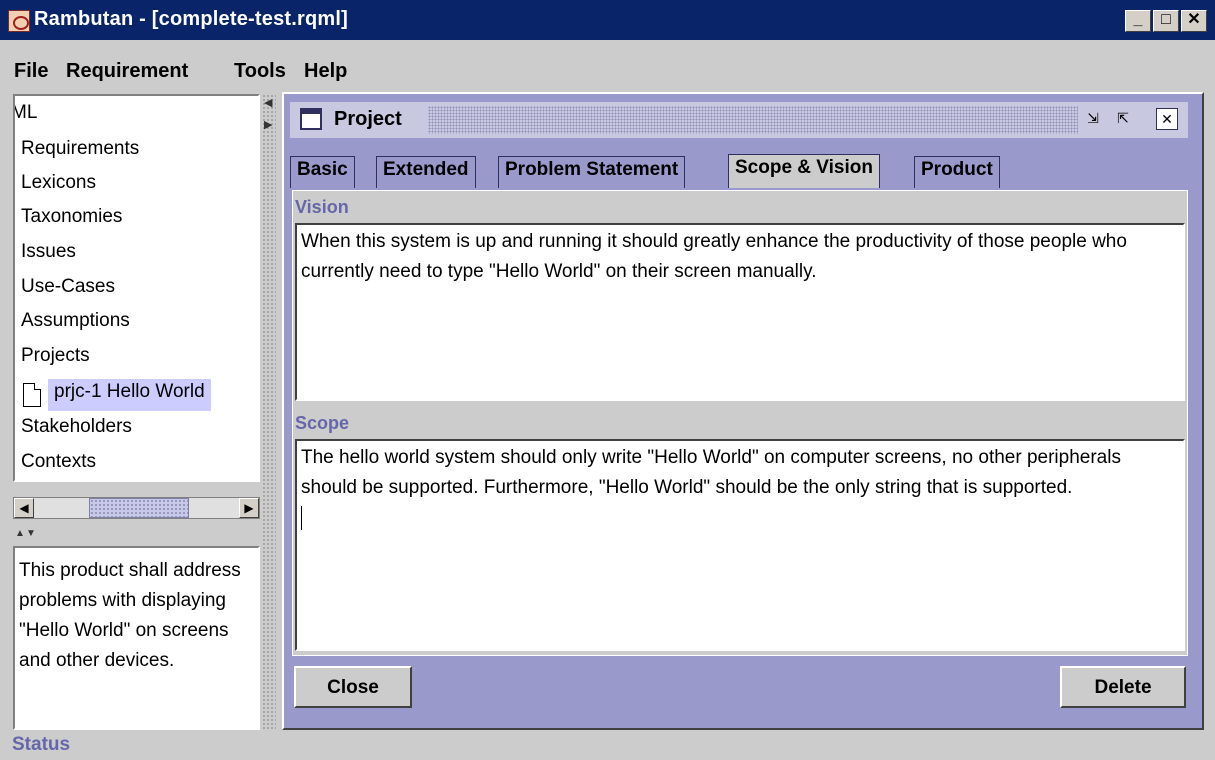 This screenshot has width=1215, height=760. Describe the element at coordinates (127, 71) in the screenshot. I see `menu-requirement: Requirement` at that location.